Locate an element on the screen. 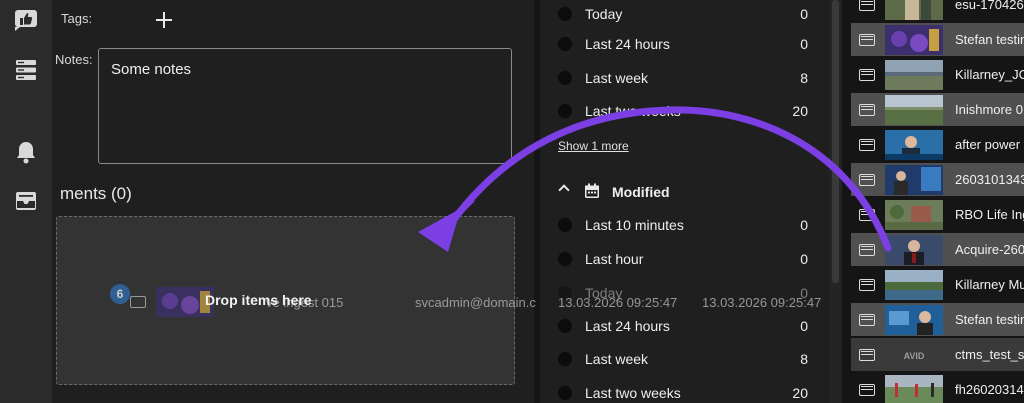 This screenshot has width=1024, height=403. chevron-up-icon is located at coordinates (564, 190).